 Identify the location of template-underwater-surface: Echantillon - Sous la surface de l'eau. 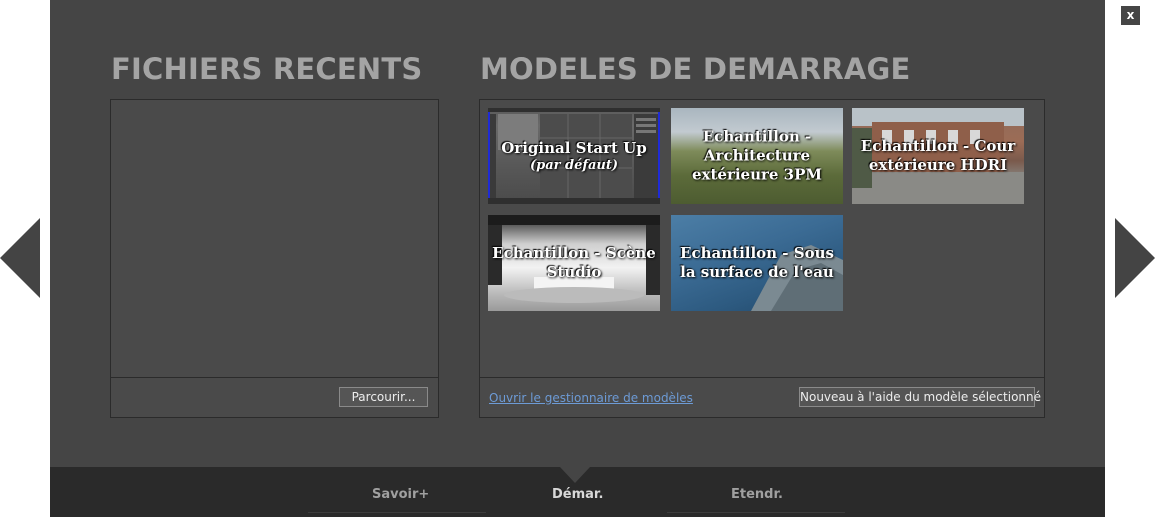
(757, 263).